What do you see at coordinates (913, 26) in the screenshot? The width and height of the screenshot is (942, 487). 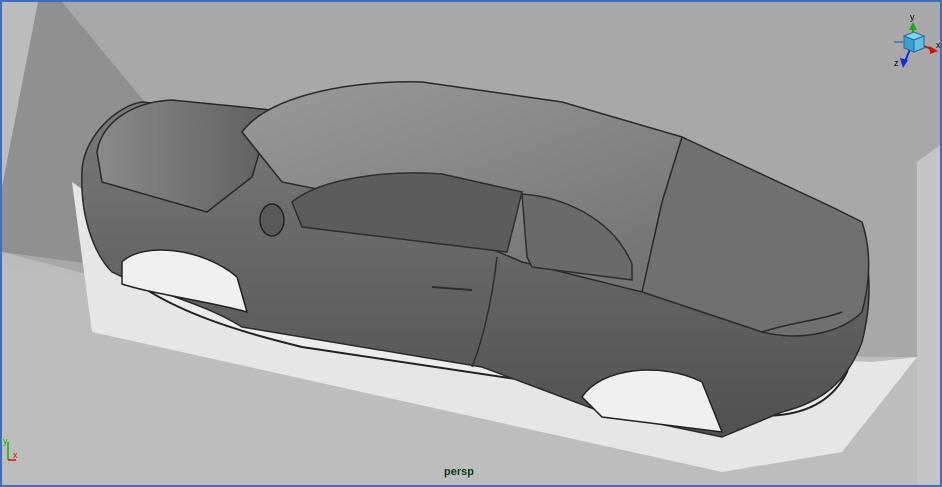 I see `y-arrow-icon` at bounding box center [913, 26].